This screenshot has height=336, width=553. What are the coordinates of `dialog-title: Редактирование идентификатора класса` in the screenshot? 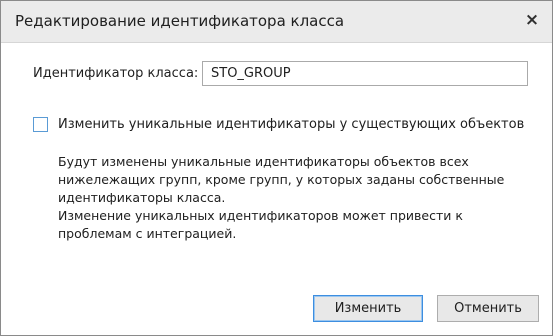 It's located at (180, 21).